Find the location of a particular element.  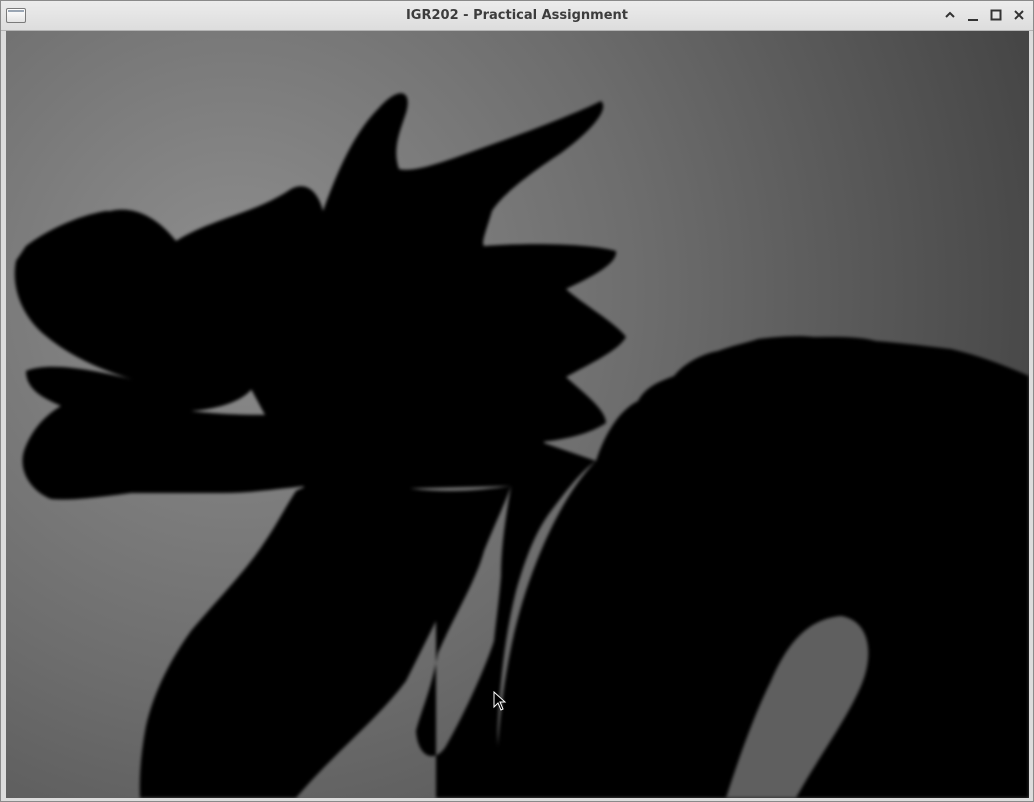

close-icon is located at coordinates (1019, 15).